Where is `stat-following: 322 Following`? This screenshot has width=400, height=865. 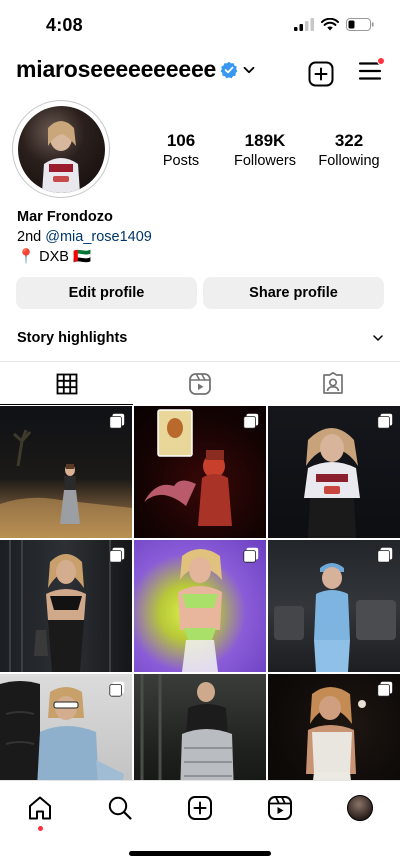
stat-following: 322 Following is located at coordinates (349, 150).